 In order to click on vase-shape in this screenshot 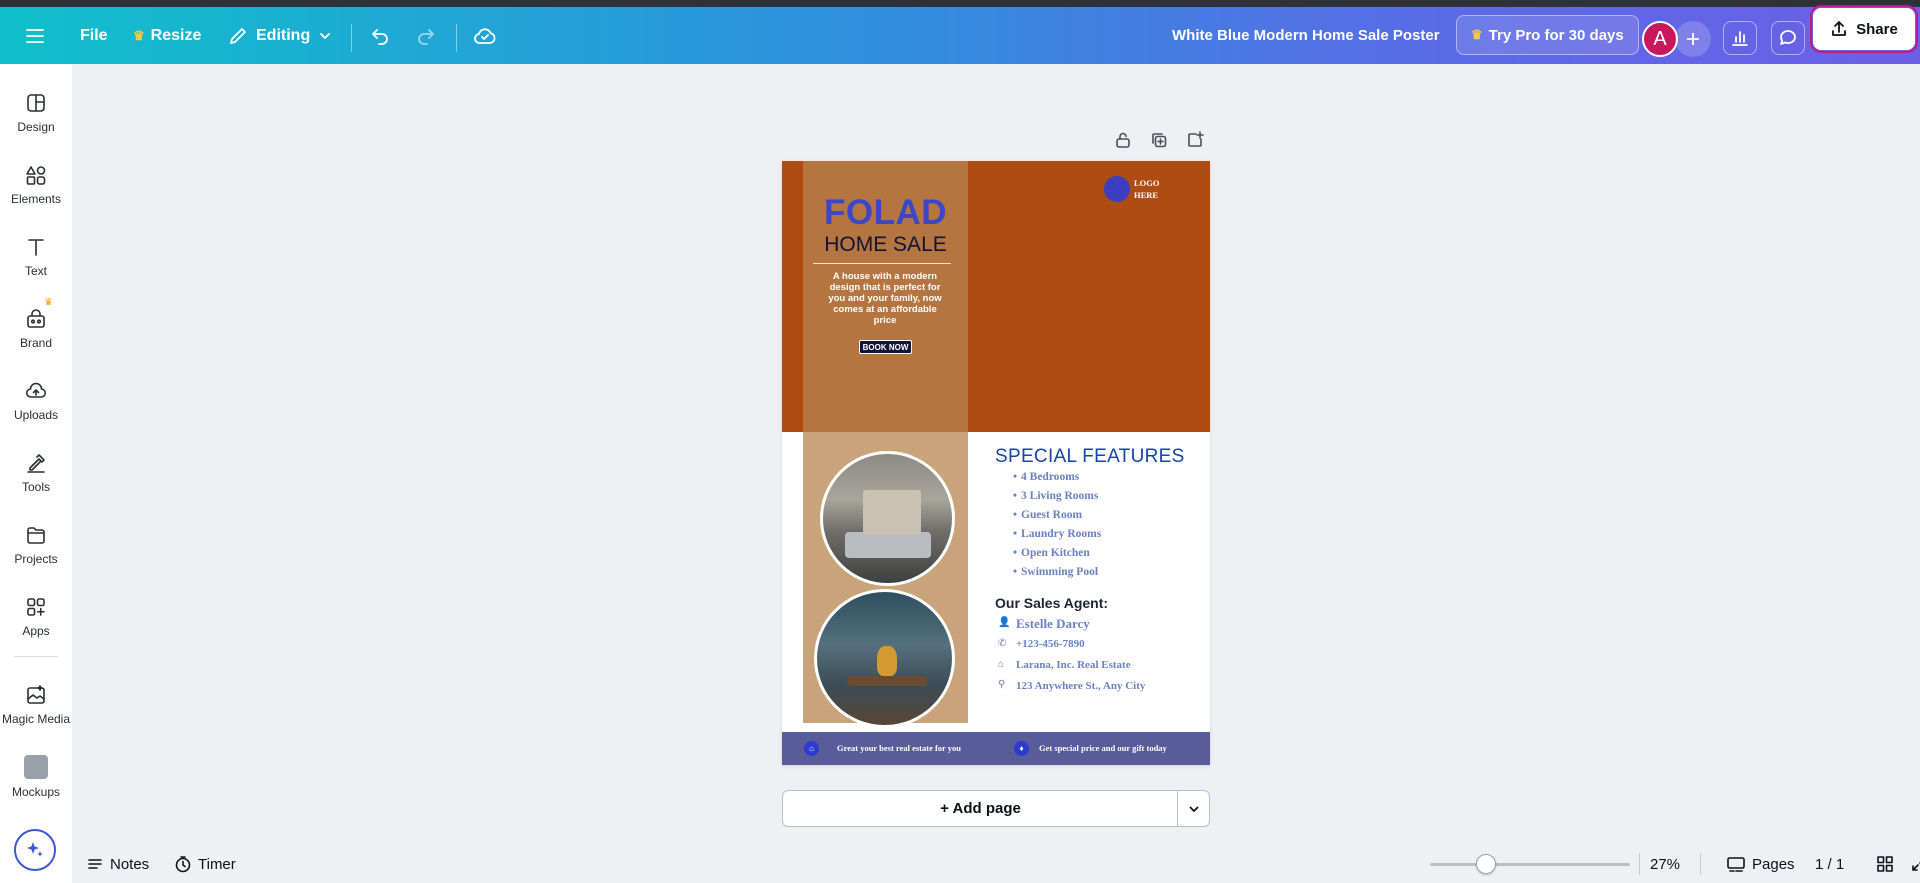, I will do `click(887, 661)`.